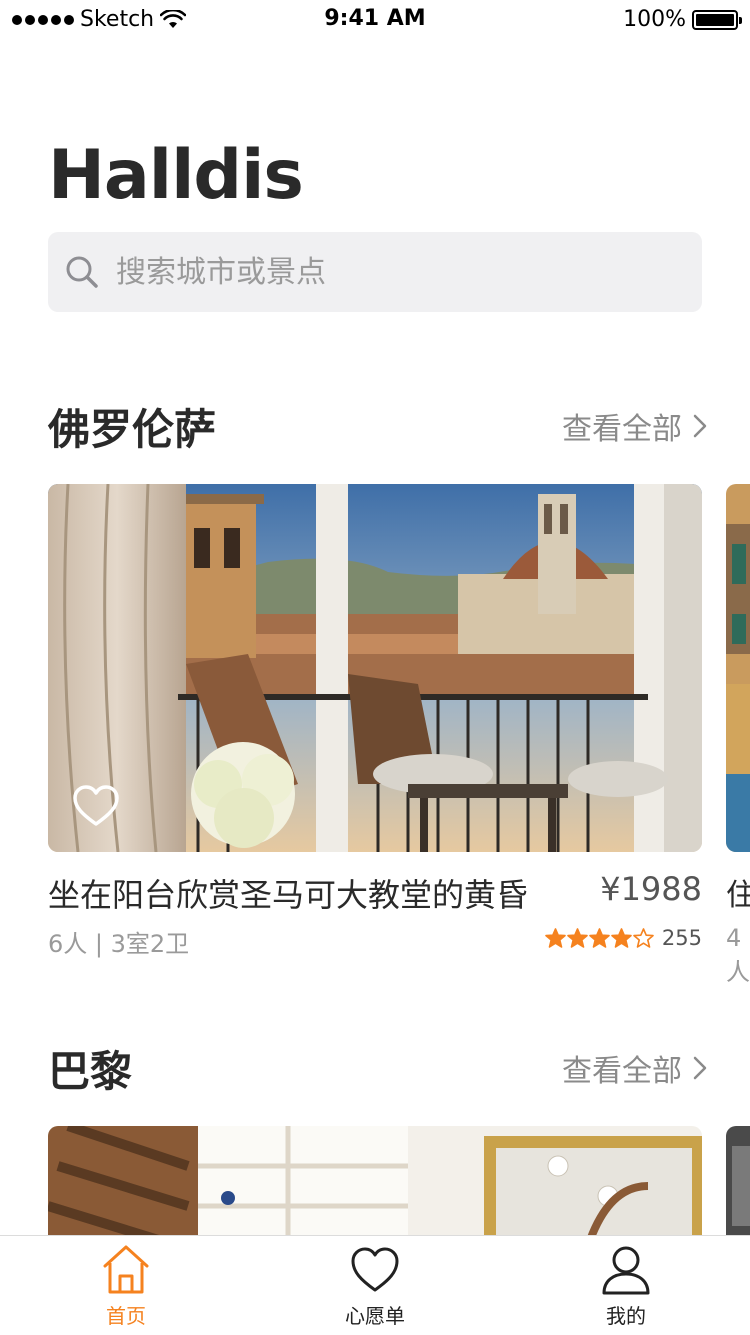 The height and width of the screenshot is (1335, 750). Describe the element at coordinates (738, 892) in the screenshot. I see `peek-listing-title: 住` at that location.